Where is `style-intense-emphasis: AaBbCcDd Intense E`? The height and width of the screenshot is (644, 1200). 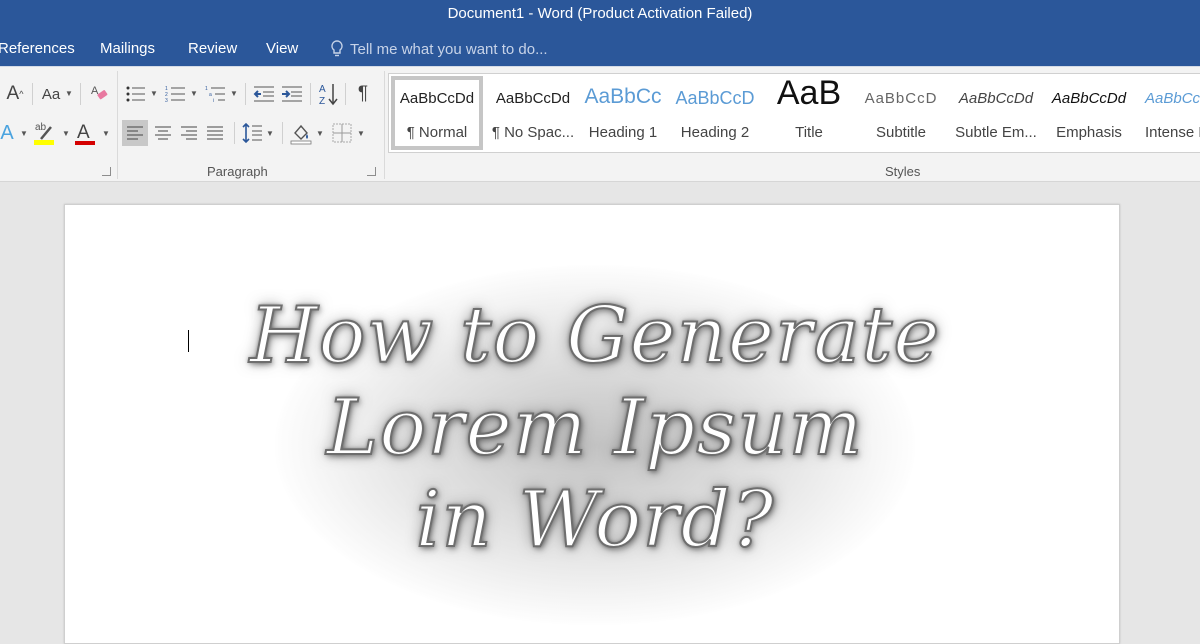
style-intense-emphasis: AaBbCcDd Intense E is located at coordinates (1170, 113).